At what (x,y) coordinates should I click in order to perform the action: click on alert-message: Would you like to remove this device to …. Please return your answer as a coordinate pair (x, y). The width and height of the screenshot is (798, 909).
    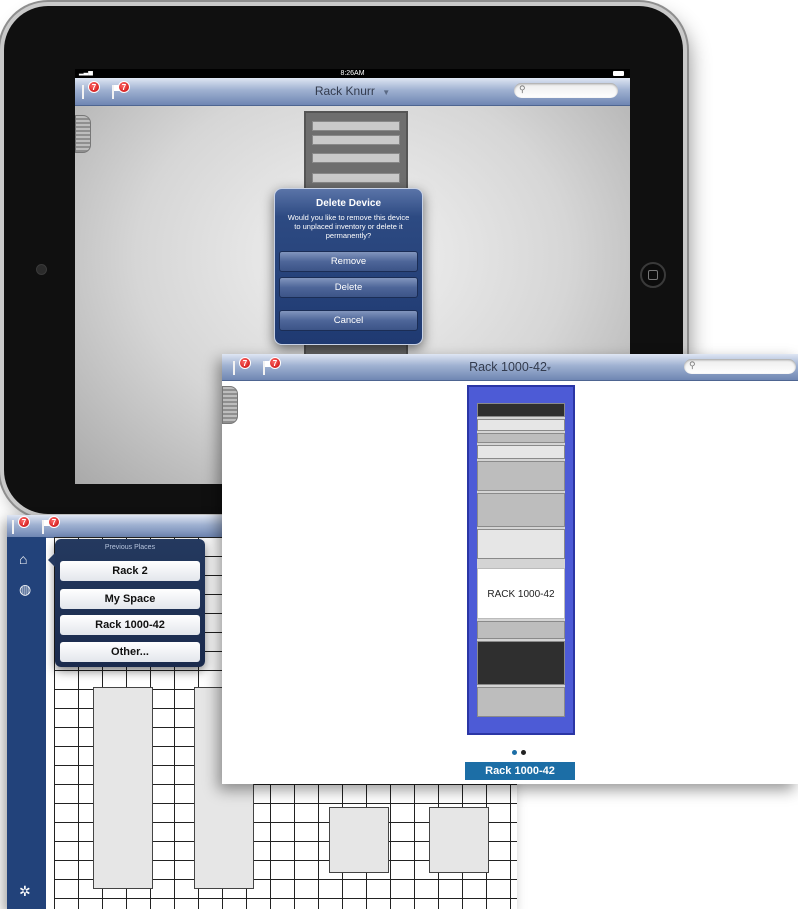
    Looking at the image, I should click on (348, 226).